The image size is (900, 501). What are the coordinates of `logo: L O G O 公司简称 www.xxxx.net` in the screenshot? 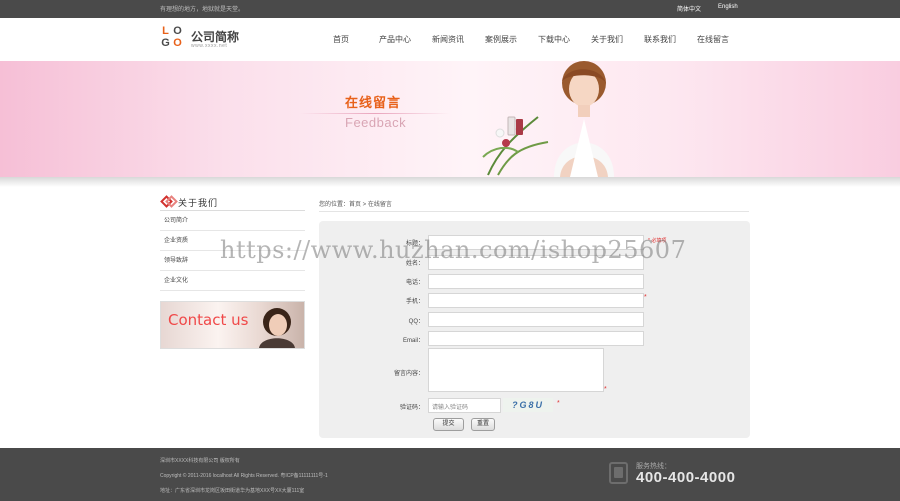 It's located at (205, 39).